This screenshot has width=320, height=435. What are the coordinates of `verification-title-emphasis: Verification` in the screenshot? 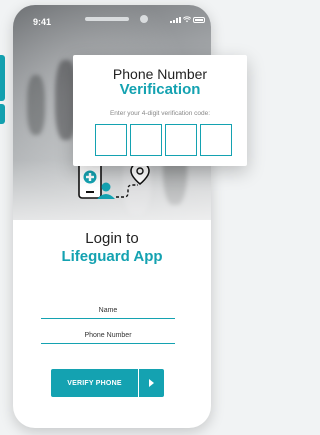 It's located at (160, 89).